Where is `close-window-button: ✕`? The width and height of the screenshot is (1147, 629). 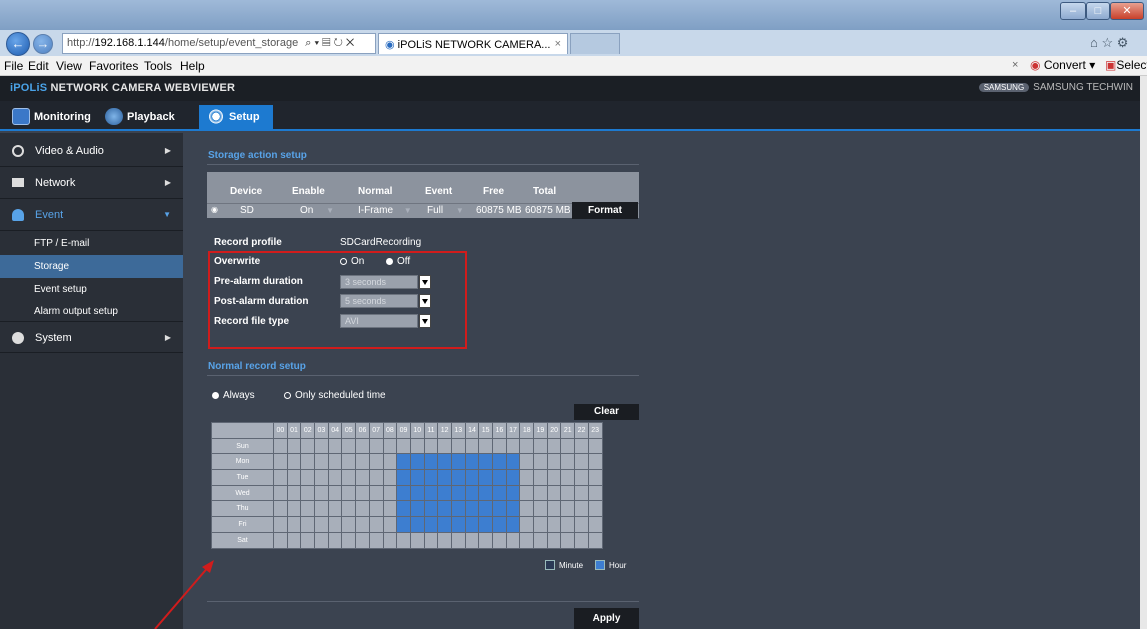 close-window-button: ✕ is located at coordinates (1127, 11).